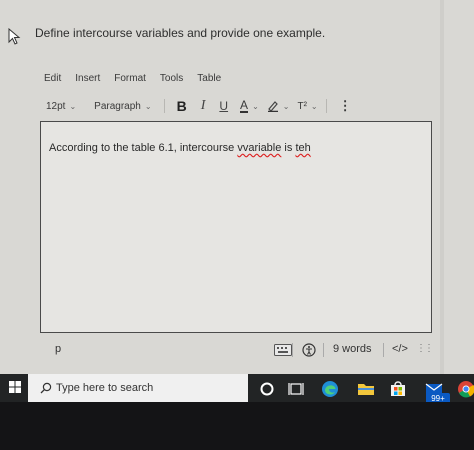  Describe the element at coordinates (182, 106) in the screenshot. I see `bold-button: B` at that location.